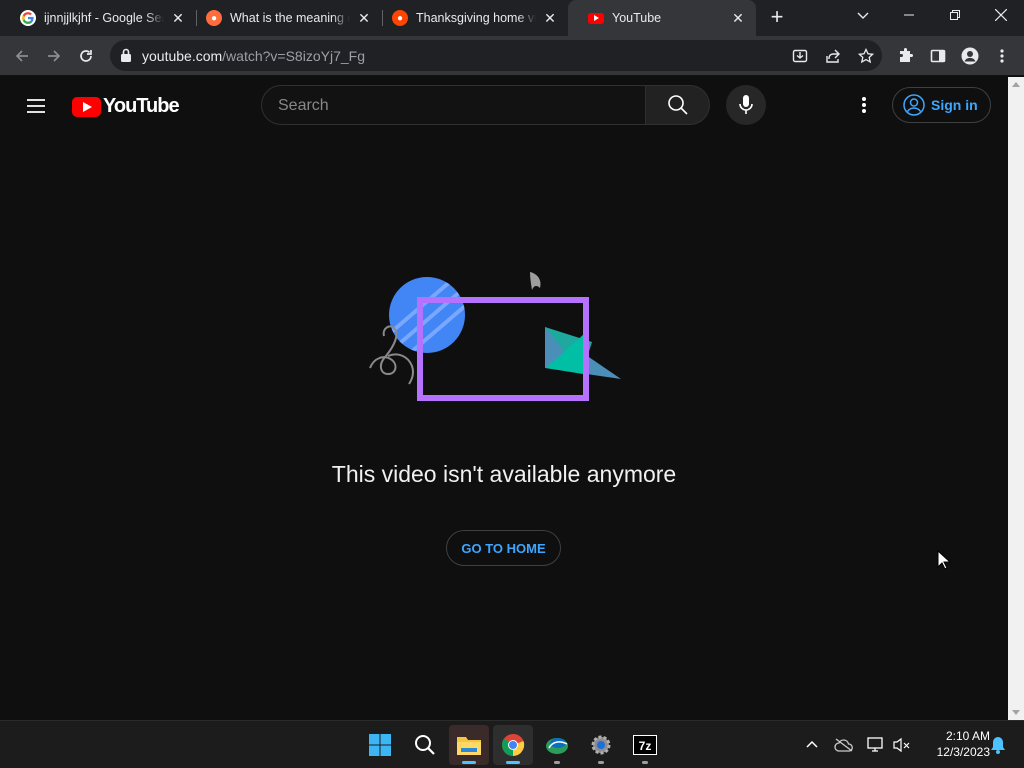 This screenshot has width=1024, height=768. What do you see at coordinates (495, 336) in the screenshot?
I see `video-unavailable-illustration` at bounding box center [495, 336].